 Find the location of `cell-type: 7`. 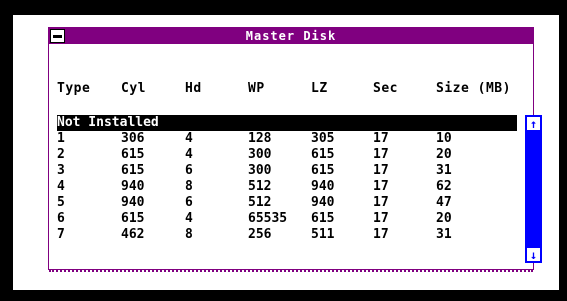

cell-type: 7 is located at coordinates (61, 234).